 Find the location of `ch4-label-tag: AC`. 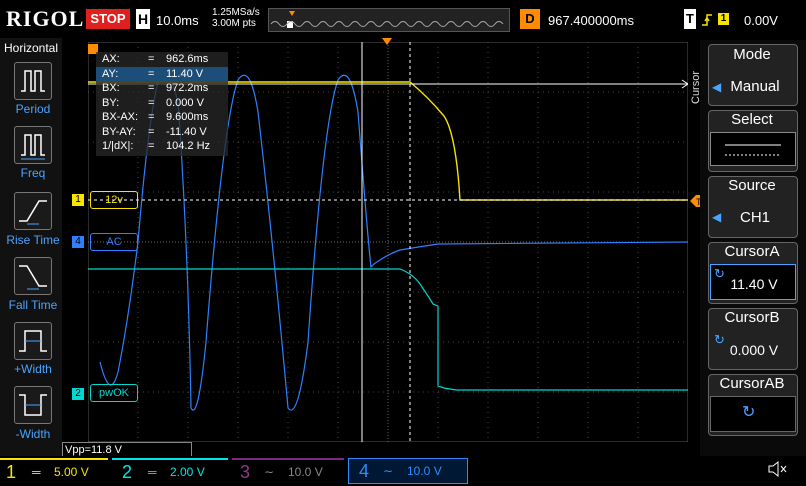

ch4-label-tag: AC is located at coordinates (114, 242).